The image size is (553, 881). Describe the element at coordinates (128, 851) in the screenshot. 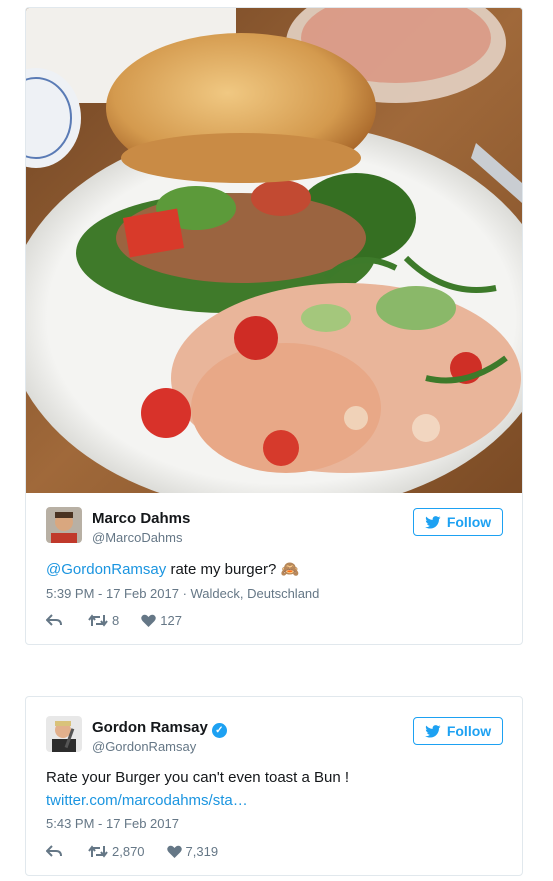

I see `retweet-count: 2,870` at that location.